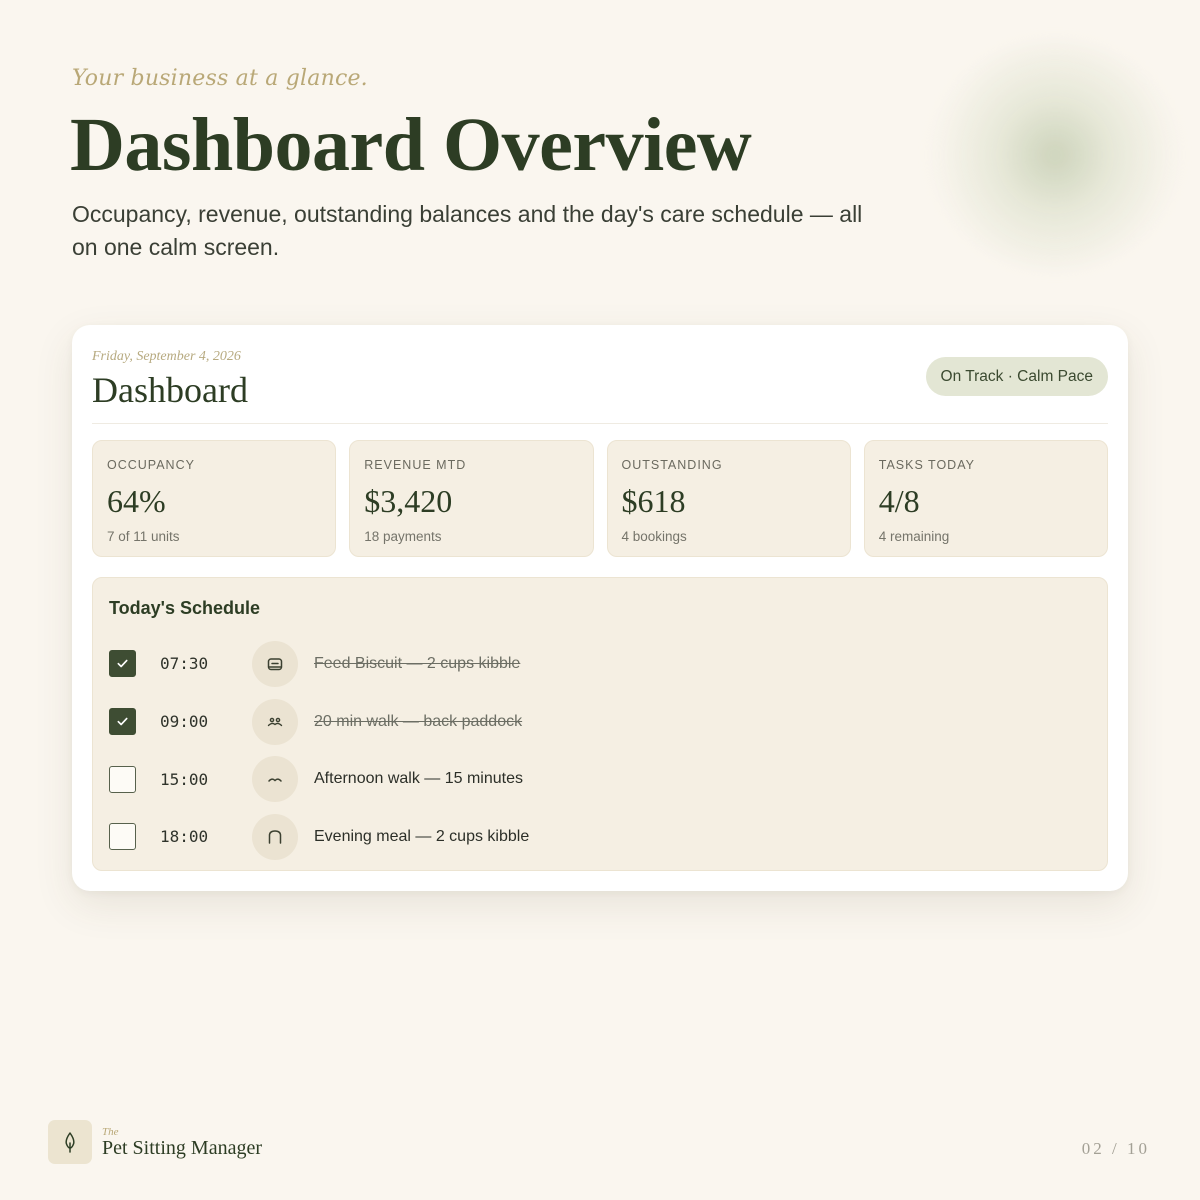 Image resolution: width=1200 pixels, height=1200 pixels. I want to click on bowl-icon, so click(275, 663).